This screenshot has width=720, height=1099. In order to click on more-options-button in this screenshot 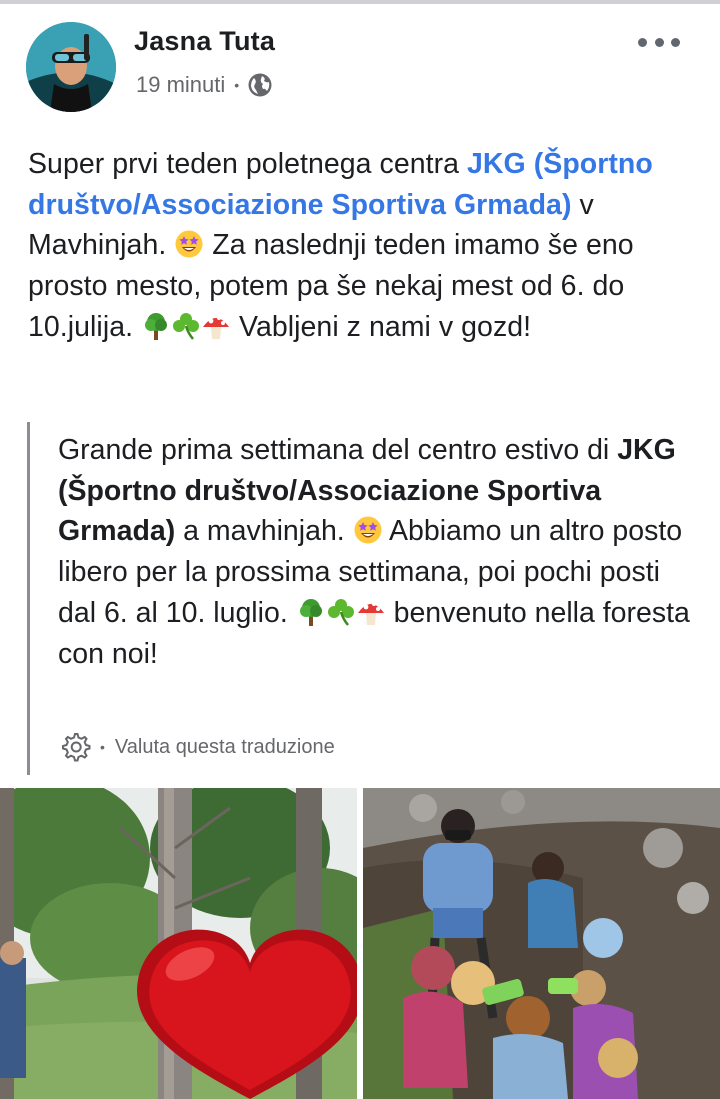, I will do `click(659, 42)`.